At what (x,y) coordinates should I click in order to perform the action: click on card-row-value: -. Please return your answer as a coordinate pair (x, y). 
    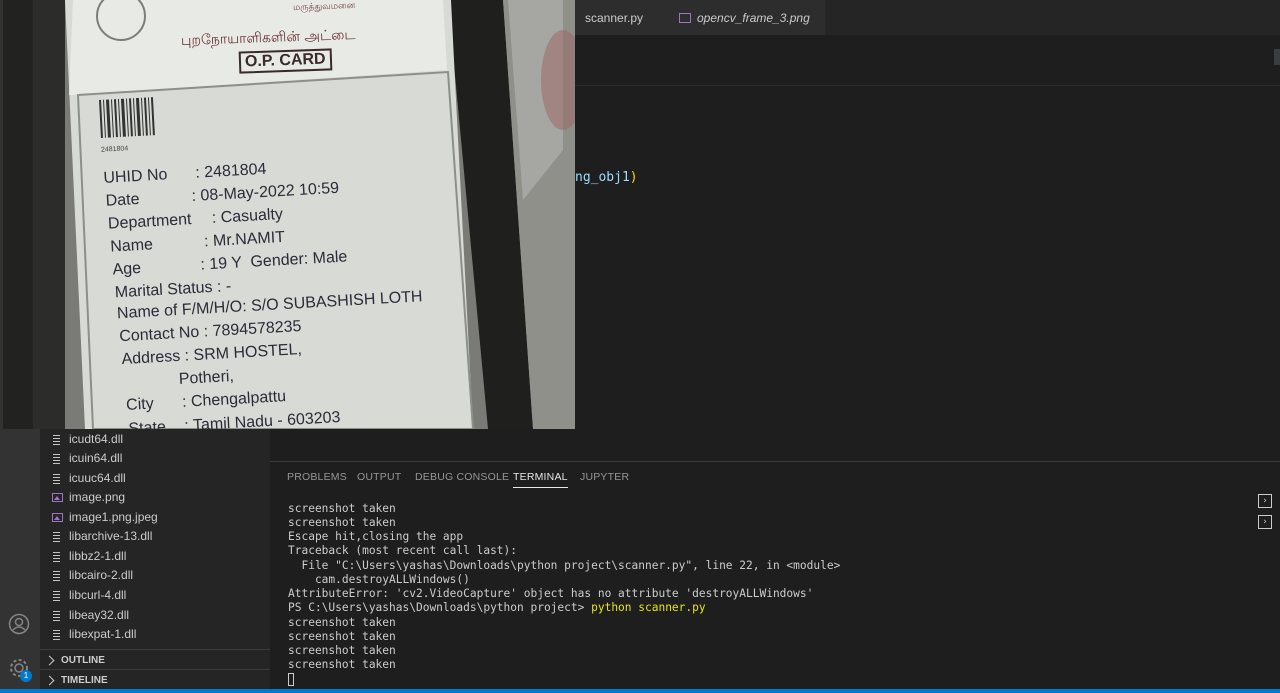
    Looking at the image, I should click on (228, 286).